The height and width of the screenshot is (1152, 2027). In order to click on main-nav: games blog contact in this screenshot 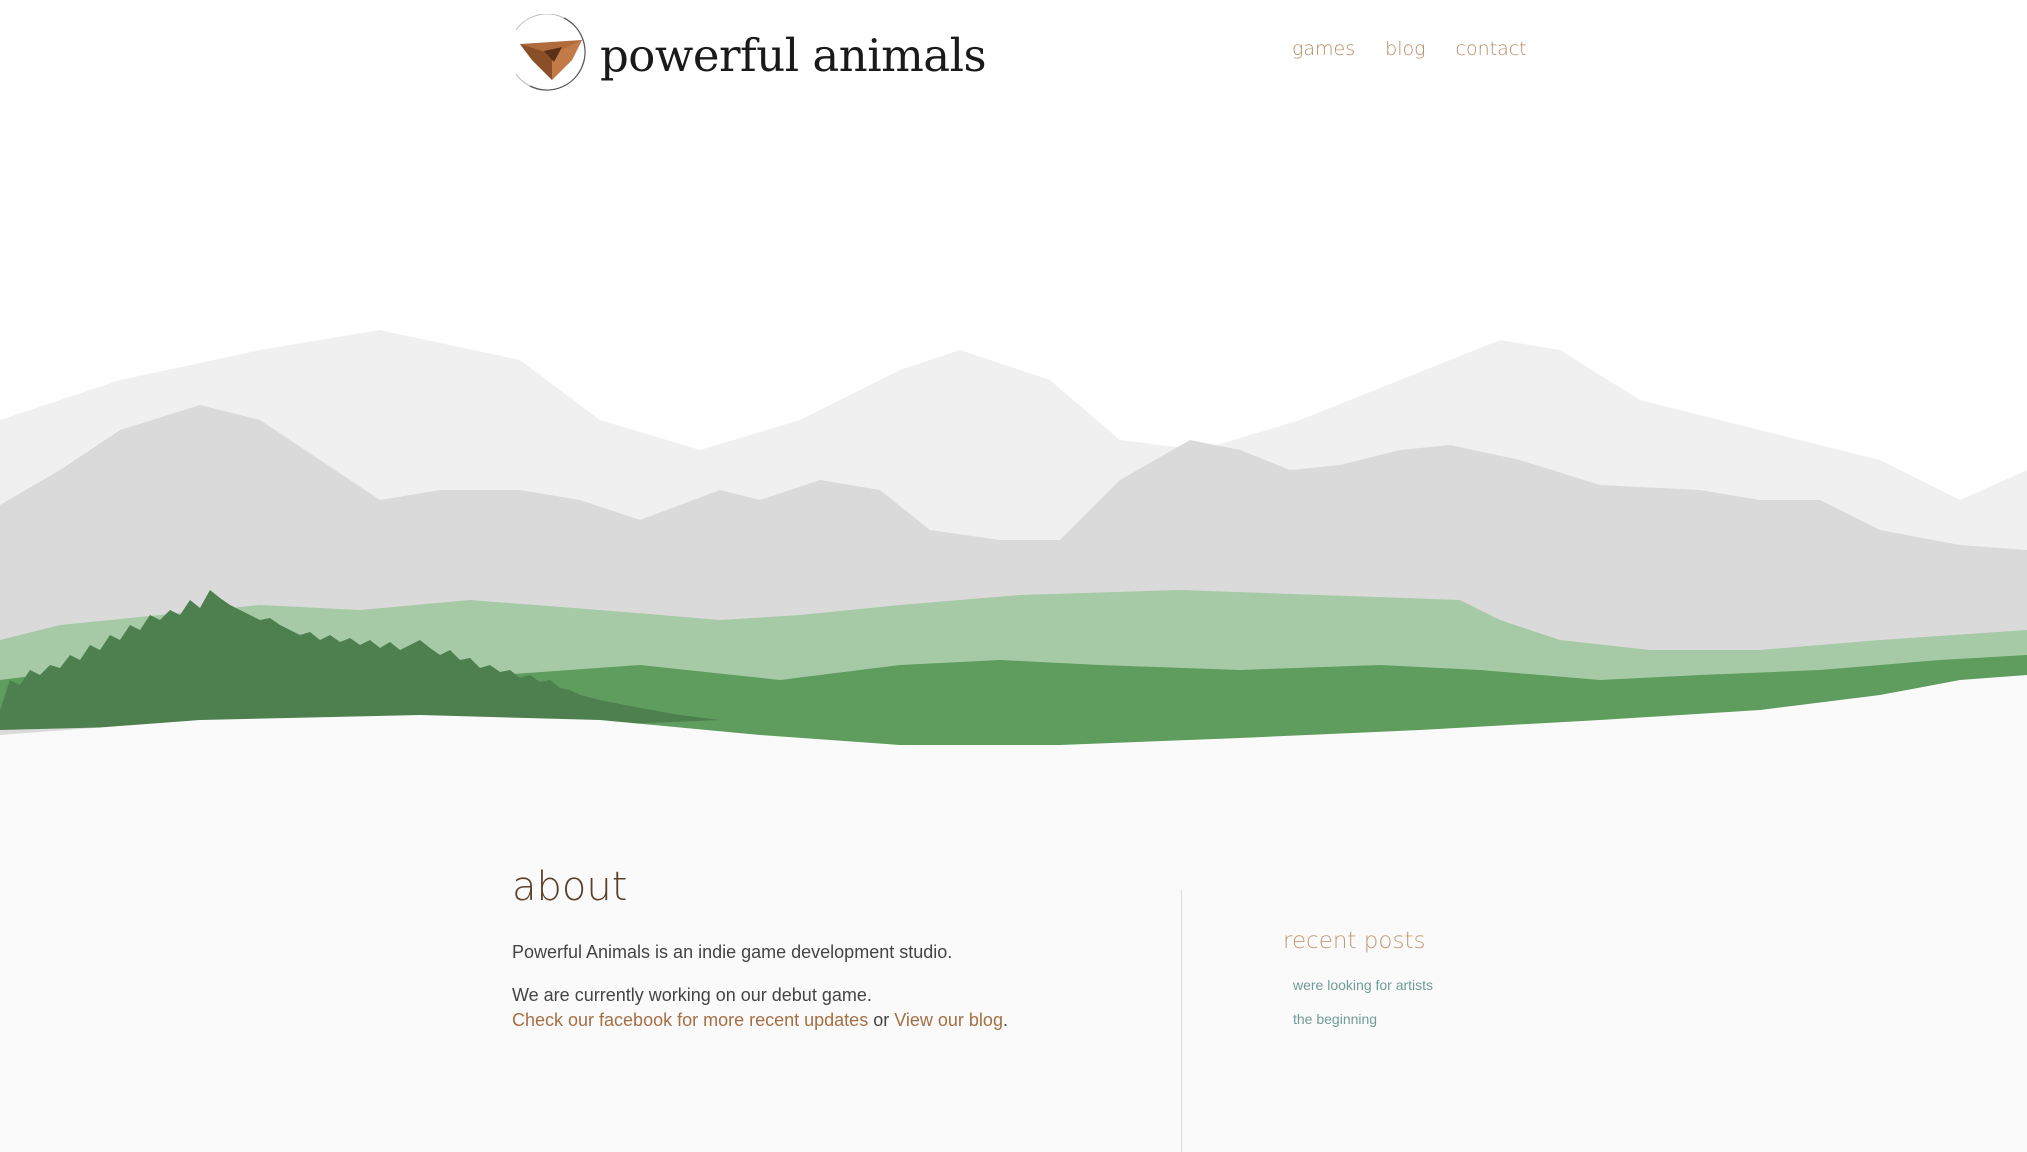, I will do `click(1409, 49)`.